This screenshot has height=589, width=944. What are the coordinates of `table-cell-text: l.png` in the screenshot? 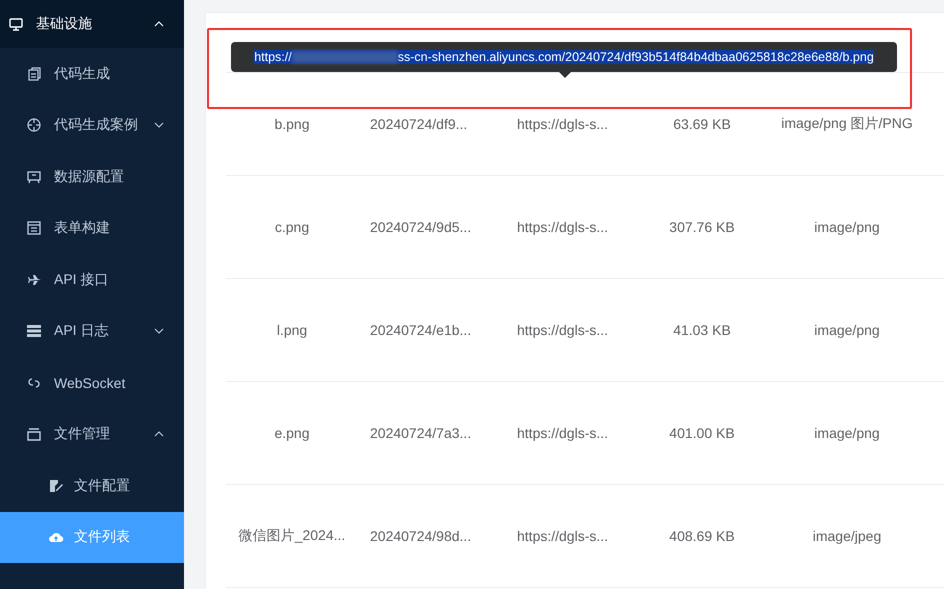 It's located at (292, 330).